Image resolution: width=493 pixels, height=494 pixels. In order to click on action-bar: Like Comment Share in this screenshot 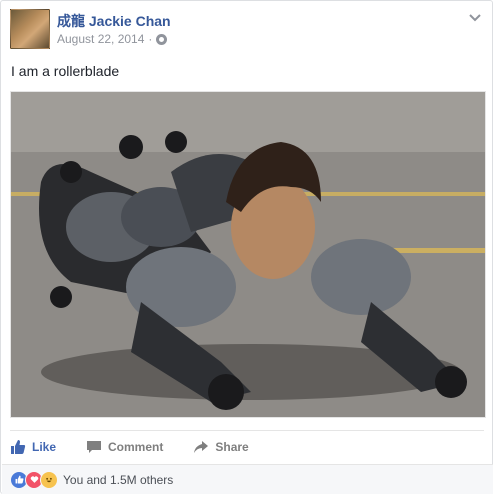, I will do `click(247, 446)`.